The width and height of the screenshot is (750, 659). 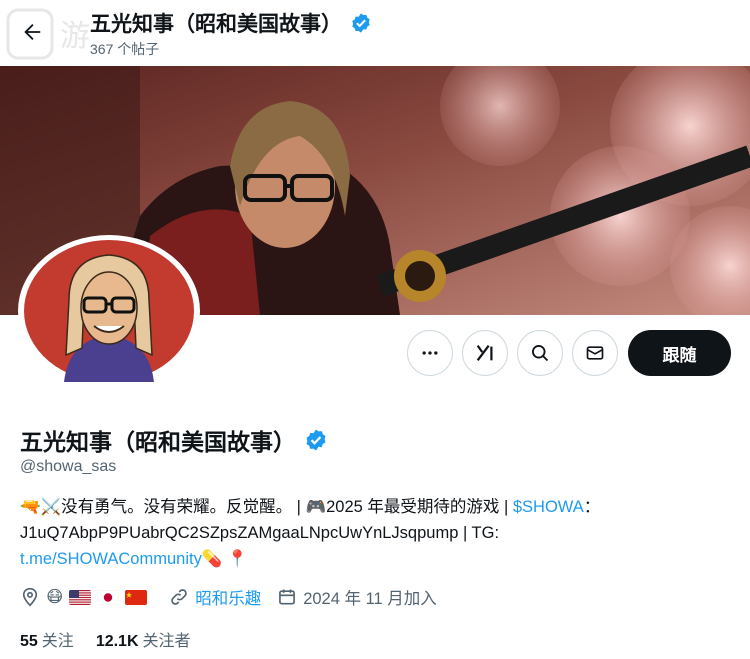 I want to click on top-bar: 游 五光知事（昭和美国故事） 367 个帖子, so click(x=375, y=33).